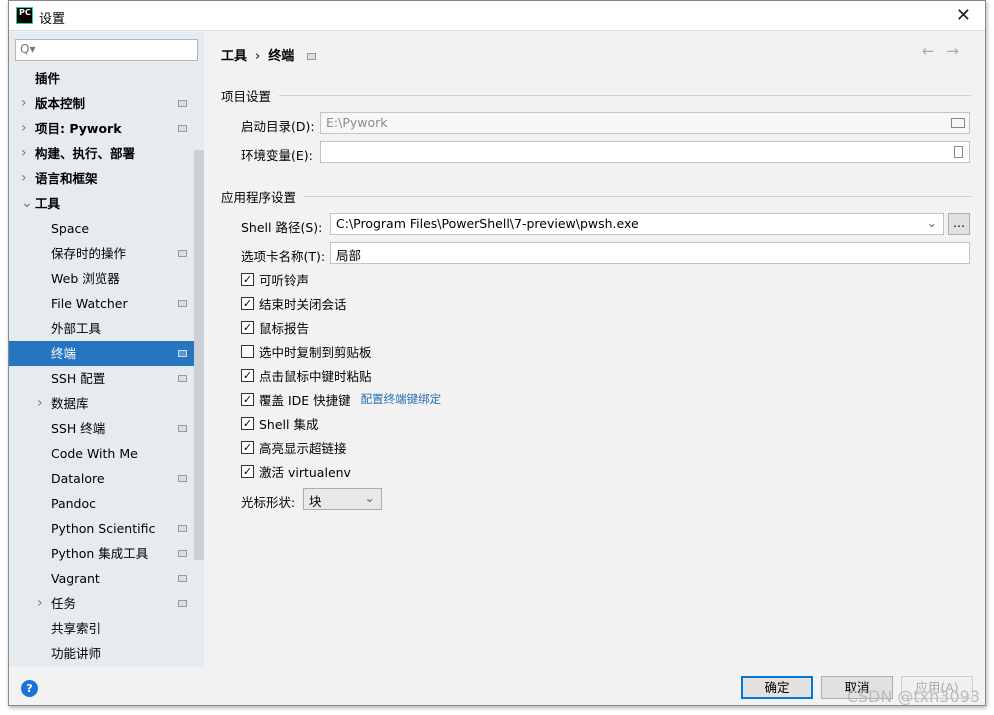 This screenshot has width=994, height=715. Describe the element at coordinates (106, 653) in the screenshot. I see `sidebar-item: 功能讲师` at that location.